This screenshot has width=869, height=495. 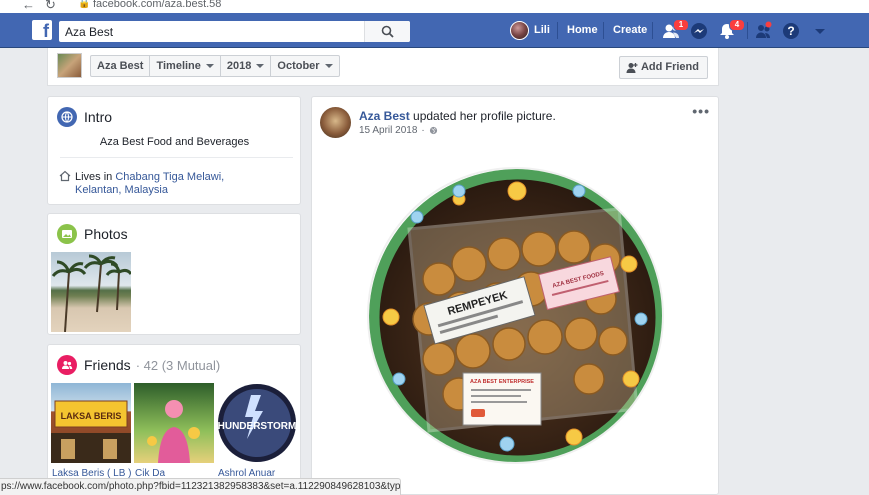 What do you see at coordinates (681, 25) in the screenshot?
I see `friend-requests-badge: 1` at bounding box center [681, 25].